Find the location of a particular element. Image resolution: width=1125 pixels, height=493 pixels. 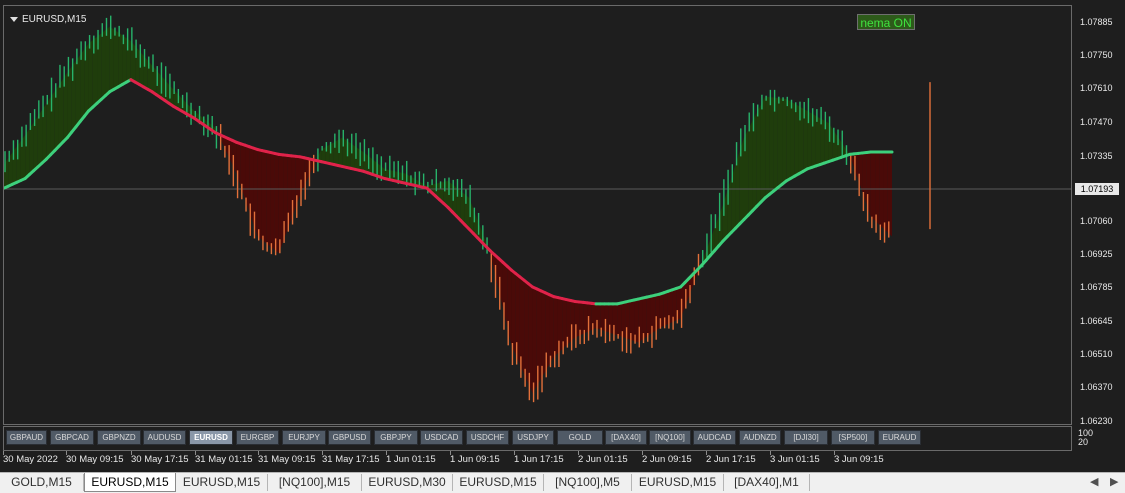

symbol-button-usdjpy: USDJPY is located at coordinates (533, 437).